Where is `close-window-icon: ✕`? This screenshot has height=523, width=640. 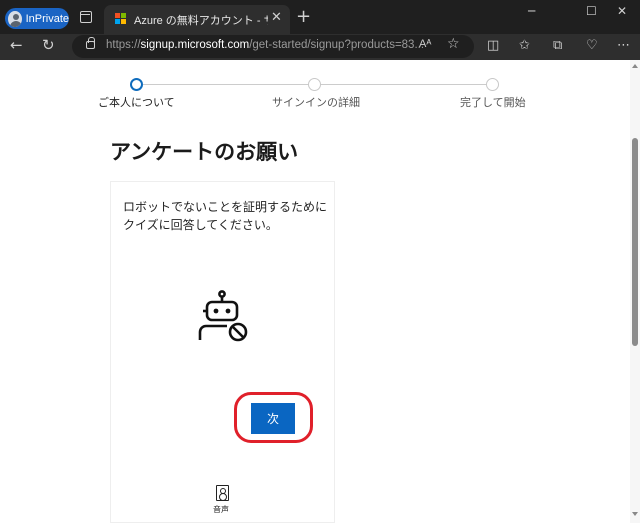 close-window-icon: ✕ is located at coordinates (622, 11).